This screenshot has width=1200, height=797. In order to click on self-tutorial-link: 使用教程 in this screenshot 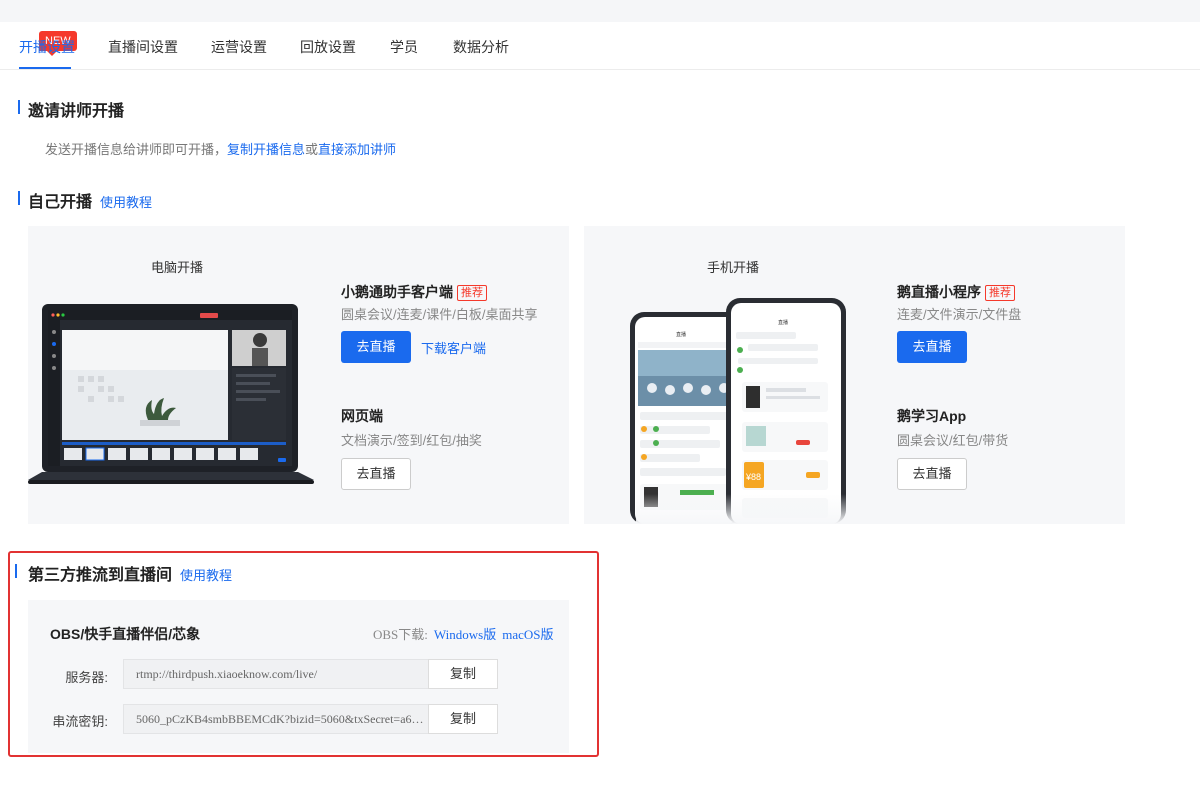, I will do `click(126, 202)`.